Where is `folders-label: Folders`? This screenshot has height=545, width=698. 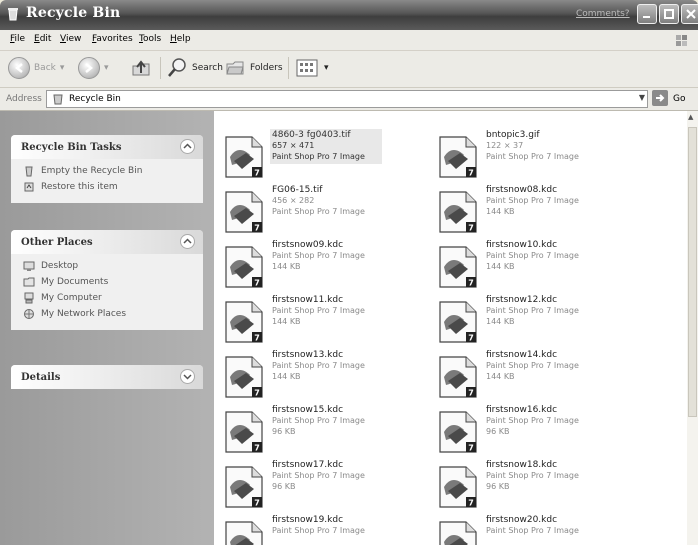
folders-label: Folders is located at coordinates (266, 68).